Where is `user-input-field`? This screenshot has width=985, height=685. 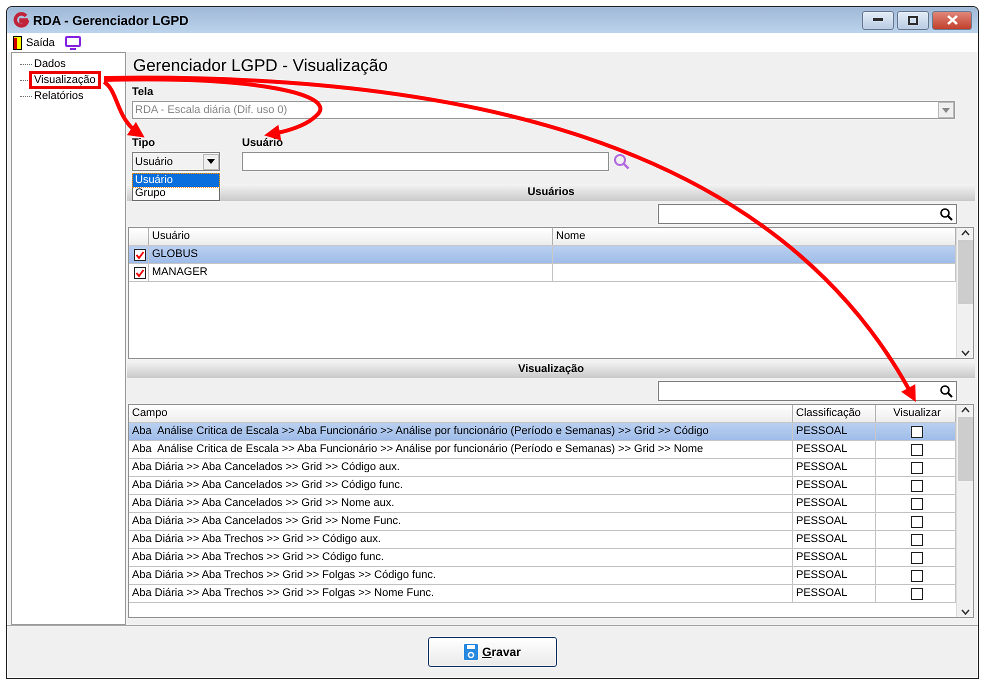 user-input-field is located at coordinates (425, 161).